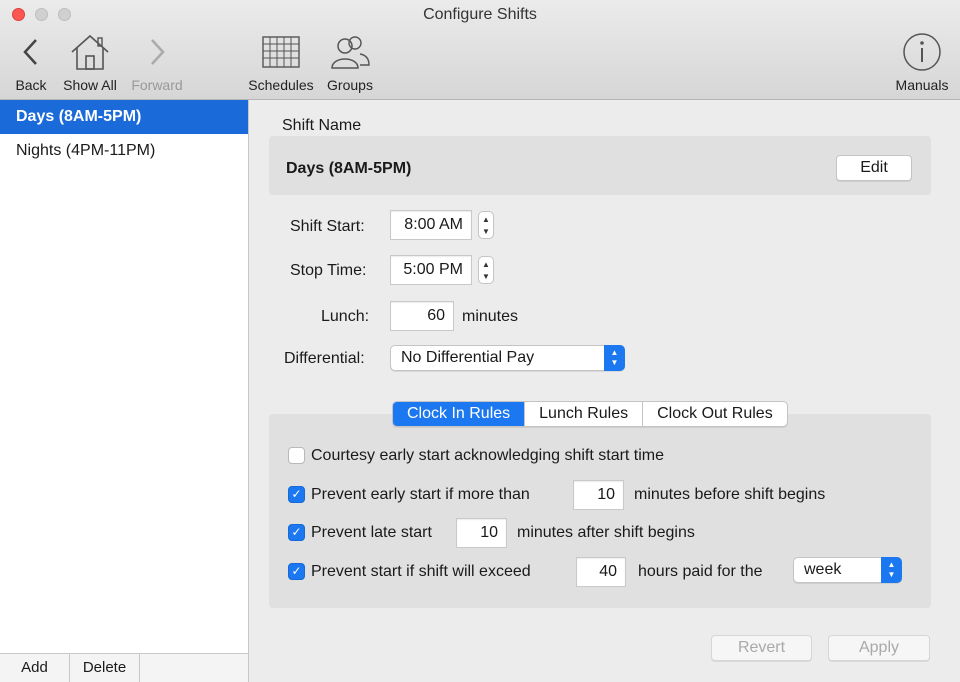 The height and width of the screenshot is (682, 960). I want to click on groups-label: Groups, so click(350, 85).